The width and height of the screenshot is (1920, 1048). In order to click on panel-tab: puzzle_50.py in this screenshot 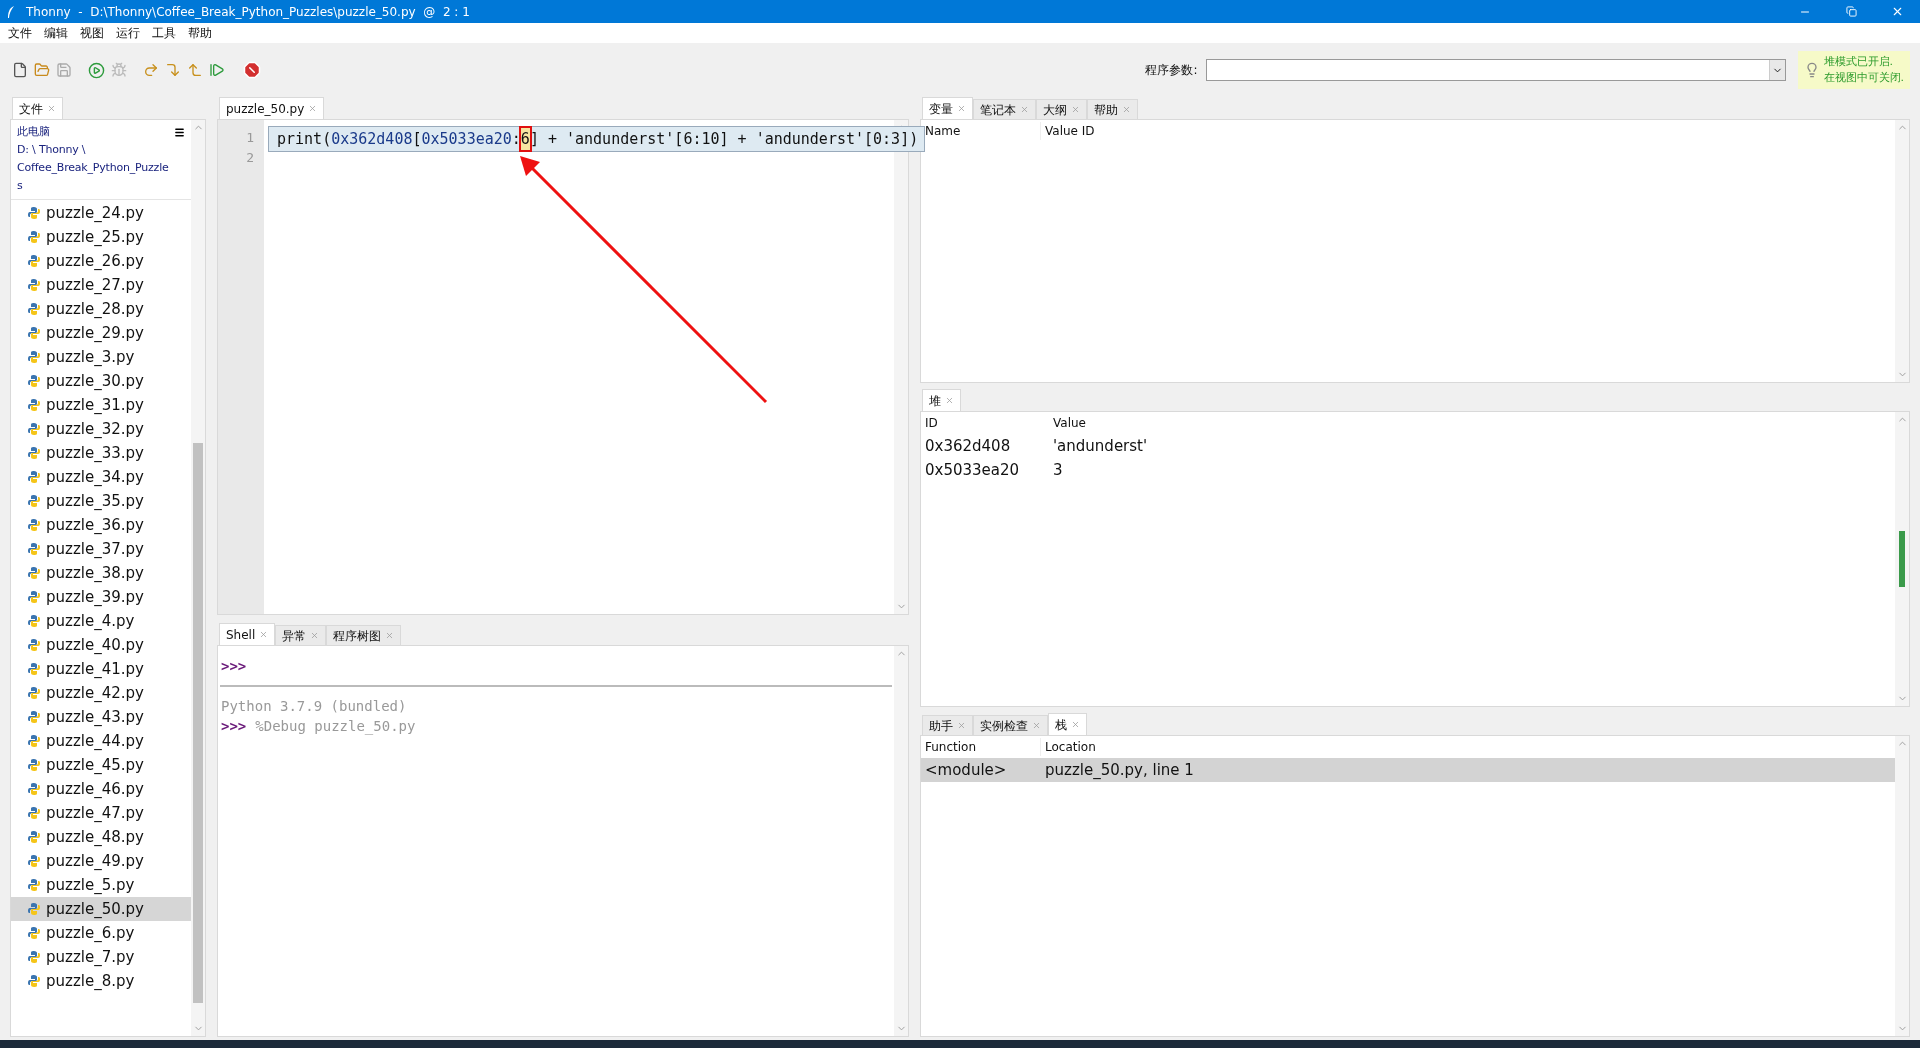, I will do `click(272, 108)`.